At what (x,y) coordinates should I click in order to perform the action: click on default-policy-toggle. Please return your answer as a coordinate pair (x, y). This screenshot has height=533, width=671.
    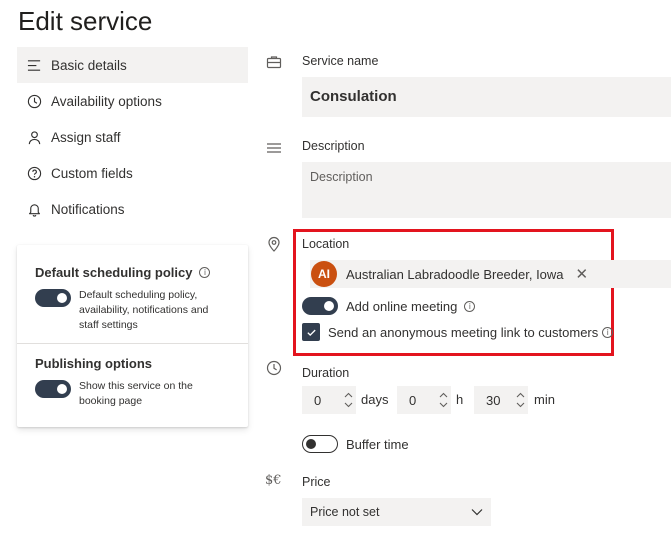
    Looking at the image, I should click on (53, 298).